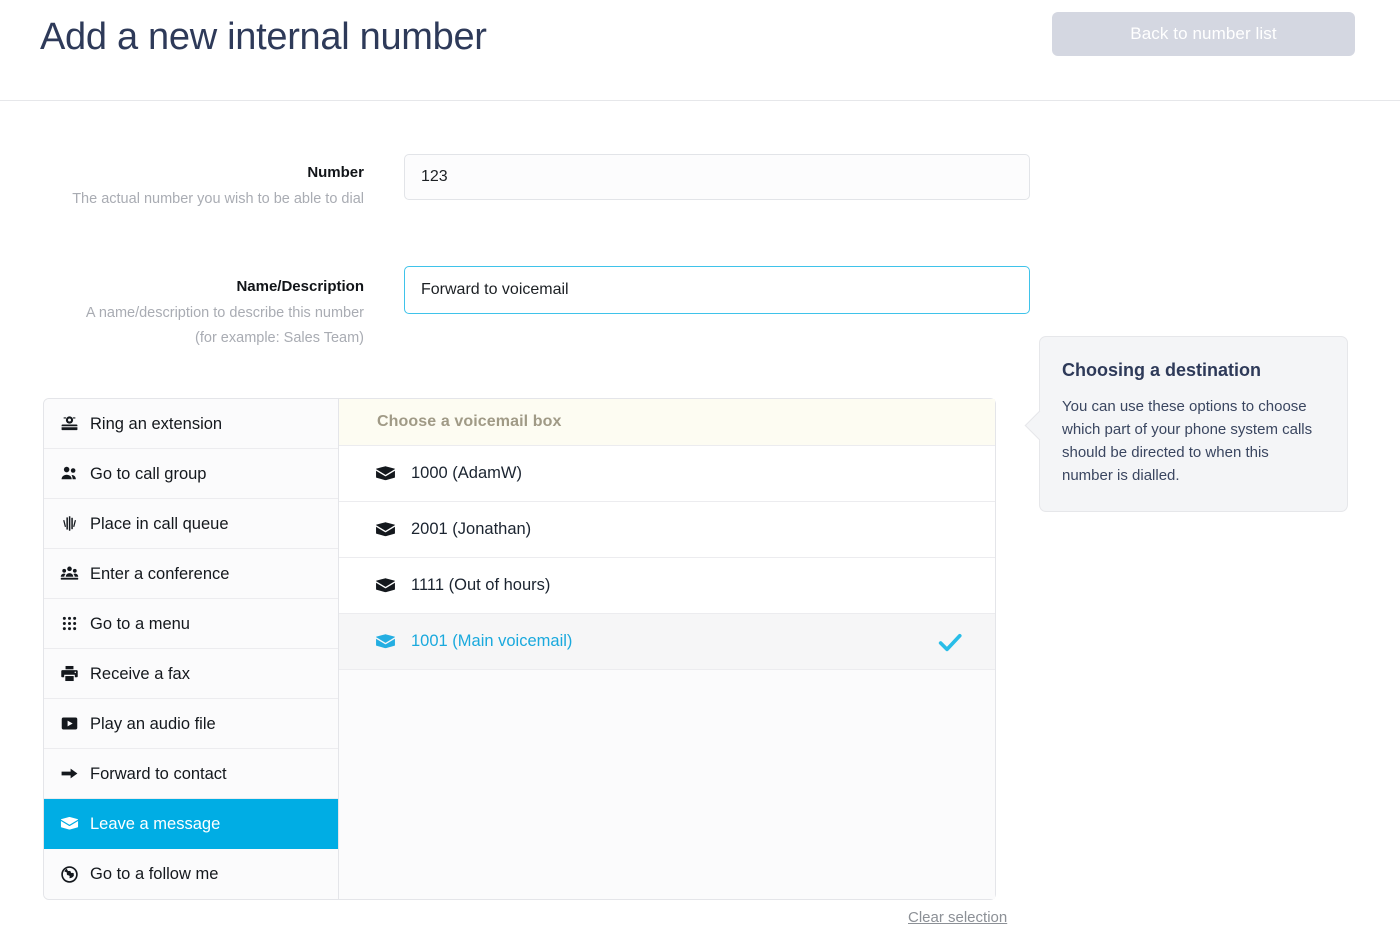 This screenshot has height=937, width=1400. Describe the element at coordinates (75, 623) in the screenshot. I see `grid-dots-icon` at that location.